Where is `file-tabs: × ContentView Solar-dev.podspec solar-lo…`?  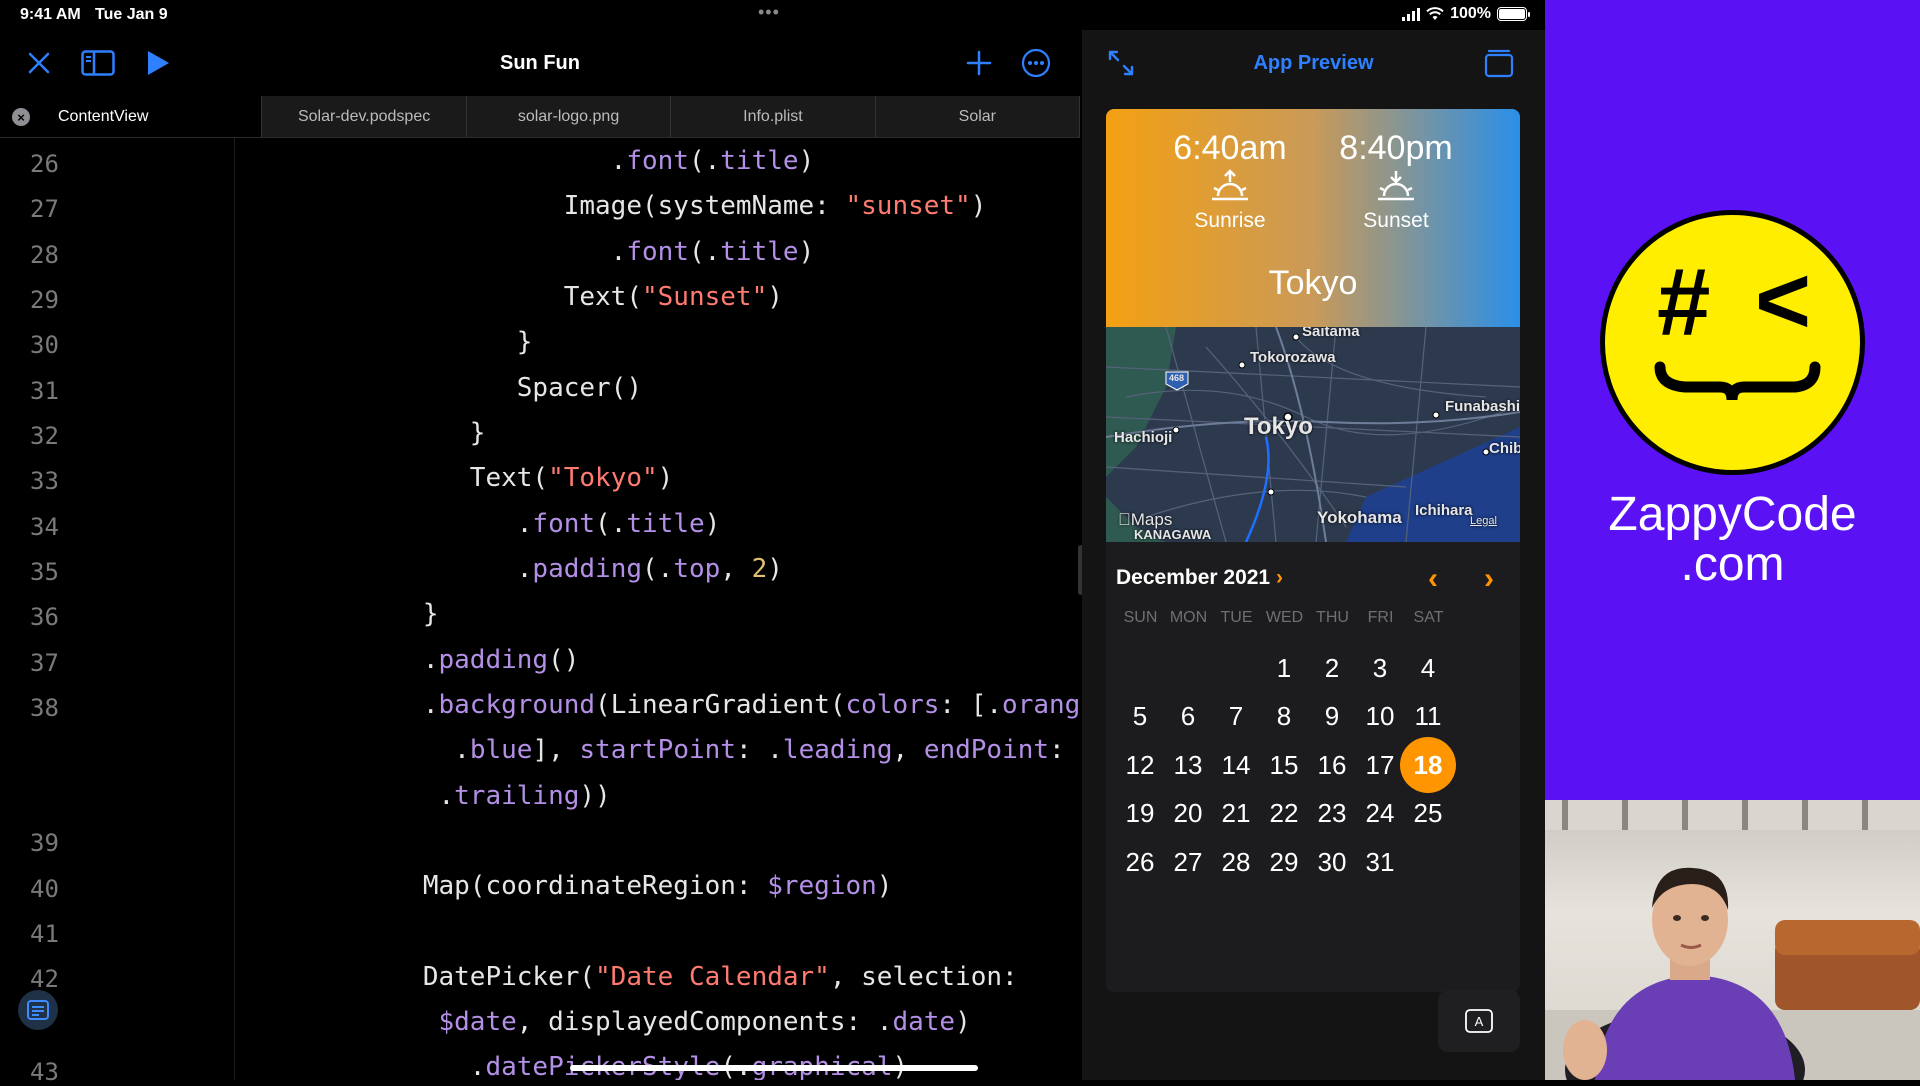
file-tabs: × ContentView Solar-dev.podspec solar-lo… is located at coordinates (540, 117).